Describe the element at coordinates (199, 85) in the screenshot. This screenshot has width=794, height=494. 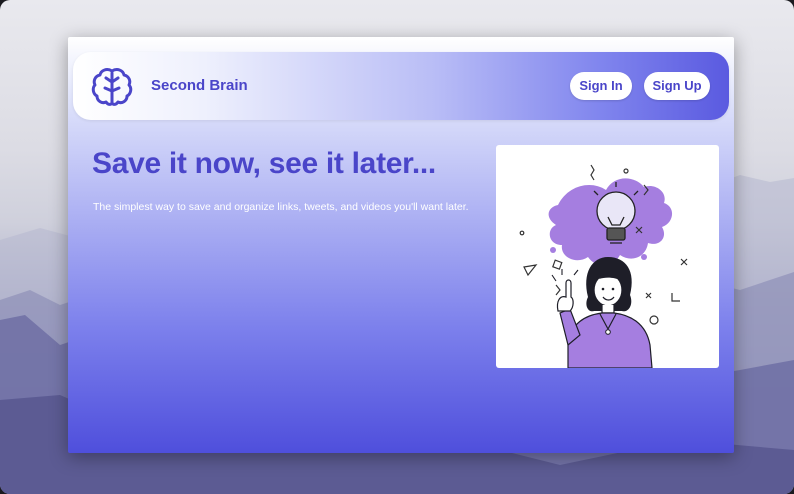
I see `brand-name: Second Brain` at that location.